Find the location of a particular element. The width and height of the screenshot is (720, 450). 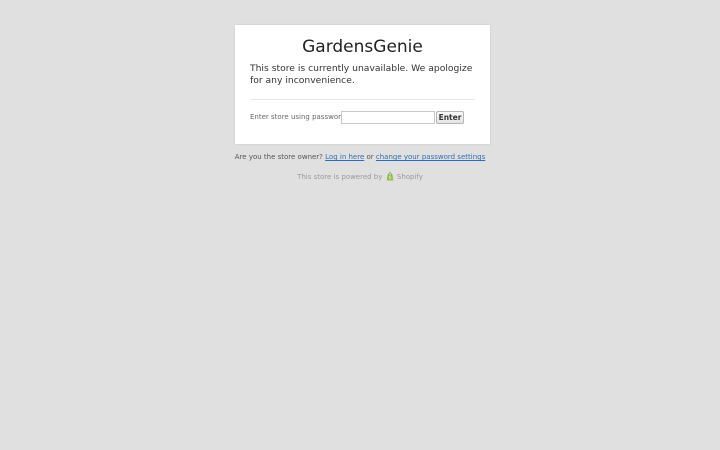

shopify-brand: Shopify is located at coordinates (409, 177).